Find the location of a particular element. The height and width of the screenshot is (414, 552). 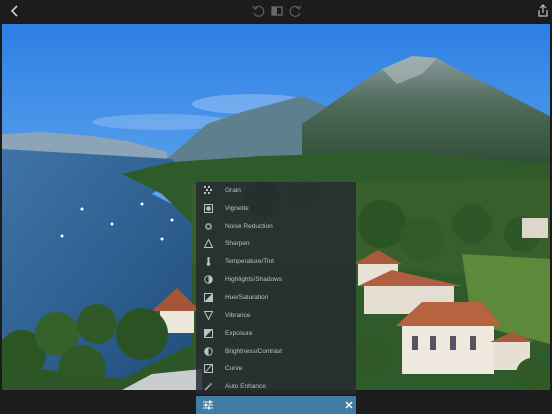

menu-item-brightness-contrast: Brightness/Contrast is located at coordinates (276, 351).